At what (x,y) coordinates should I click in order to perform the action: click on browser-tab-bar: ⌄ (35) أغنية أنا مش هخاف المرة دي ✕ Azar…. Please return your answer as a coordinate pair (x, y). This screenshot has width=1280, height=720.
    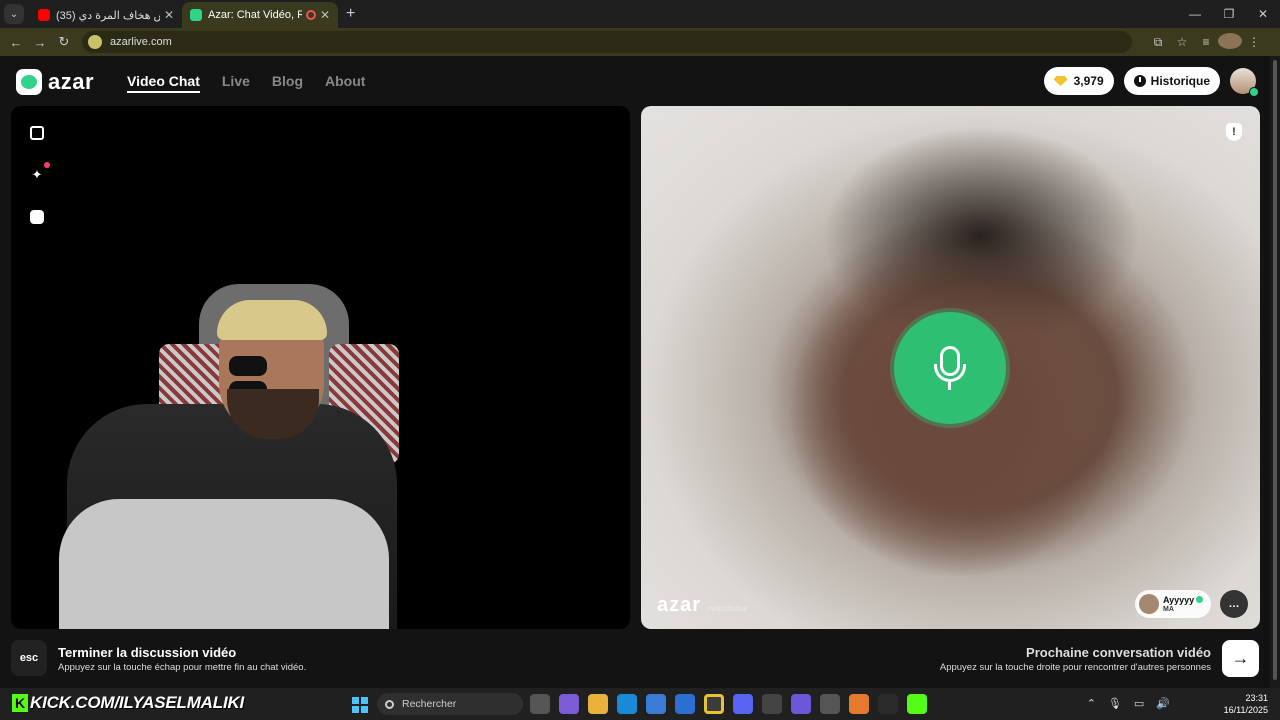
    Looking at the image, I should click on (640, 14).